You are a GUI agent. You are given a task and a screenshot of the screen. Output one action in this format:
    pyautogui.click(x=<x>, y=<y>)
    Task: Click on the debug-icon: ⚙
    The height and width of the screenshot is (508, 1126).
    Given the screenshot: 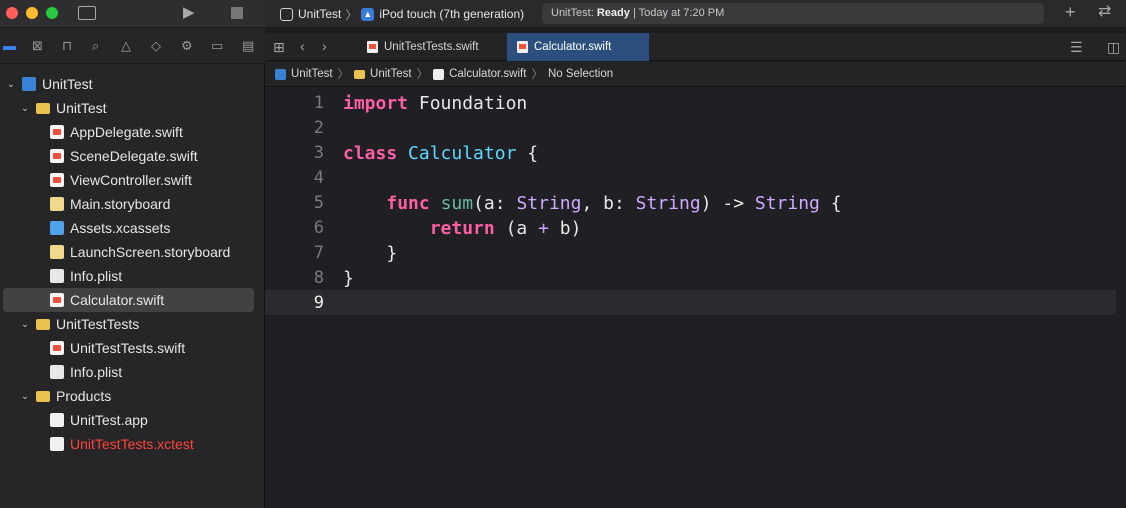 What is the action you would take?
    pyautogui.click(x=187, y=45)
    